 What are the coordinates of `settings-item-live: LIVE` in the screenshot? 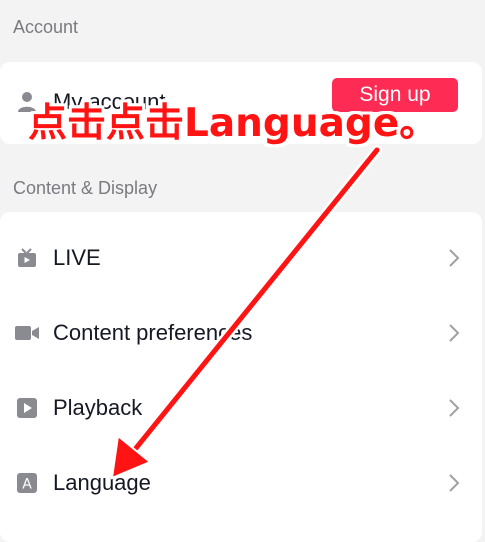 It's located at (241, 258).